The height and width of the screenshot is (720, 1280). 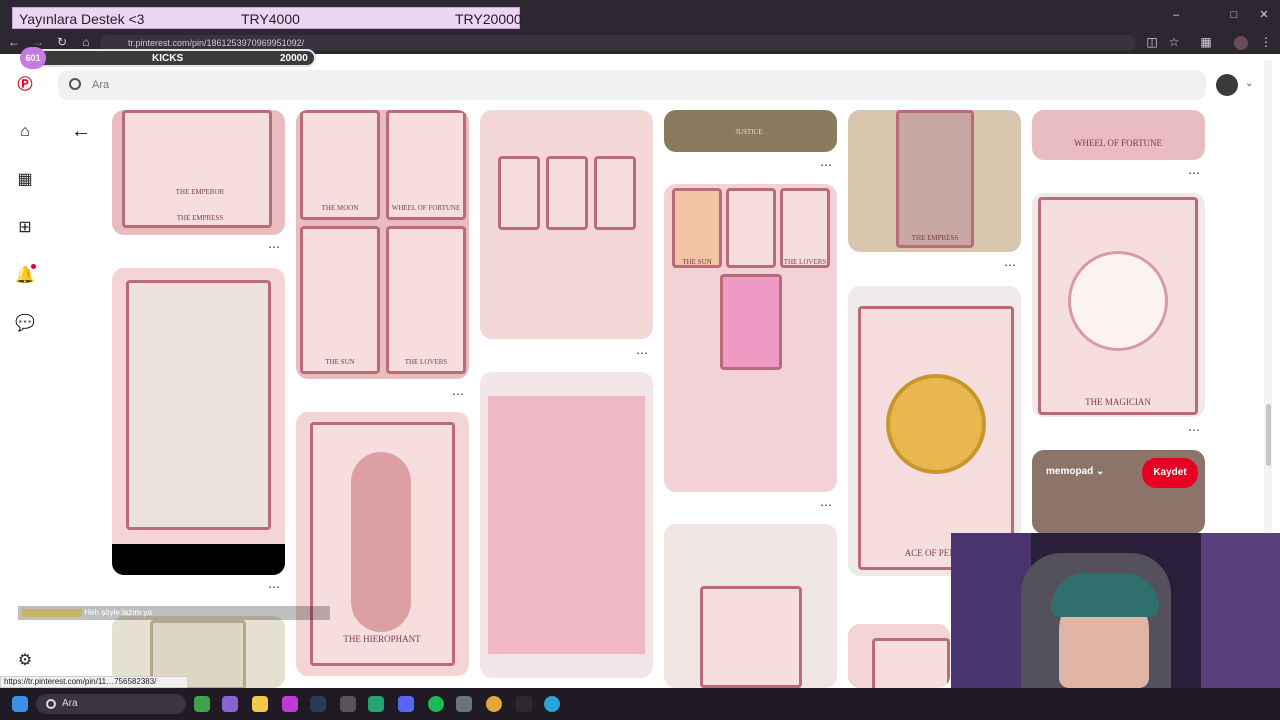 I want to click on pin-partial, so click(x=899, y=656).